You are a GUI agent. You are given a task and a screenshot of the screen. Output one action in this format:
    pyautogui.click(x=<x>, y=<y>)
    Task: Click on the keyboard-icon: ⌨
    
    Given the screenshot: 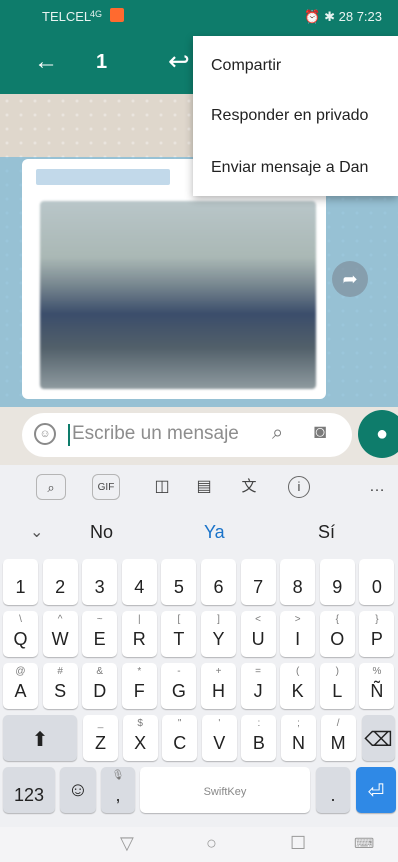 What is the action you would take?
    pyautogui.click(x=364, y=843)
    